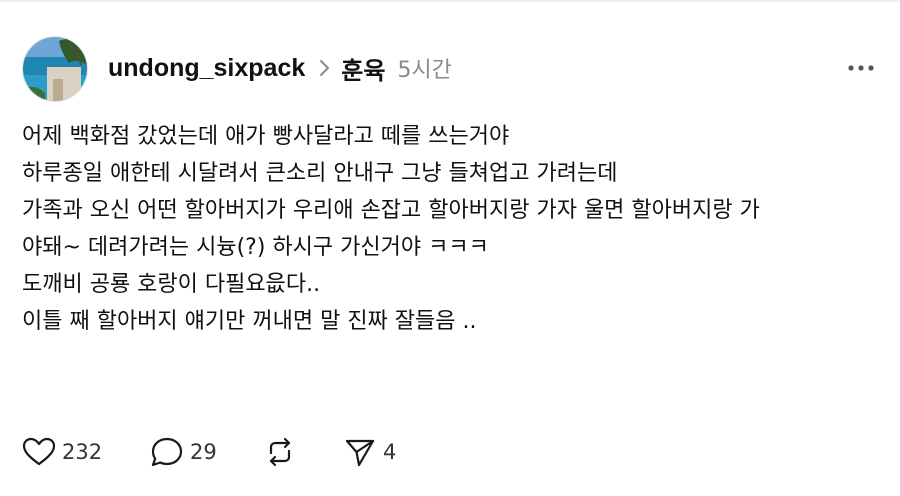 The width and height of the screenshot is (900, 496). What do you see at coordinates (363, 68) in the screenshot?
I see `topic-tag: 훈육` at bounding box center [363, 68].